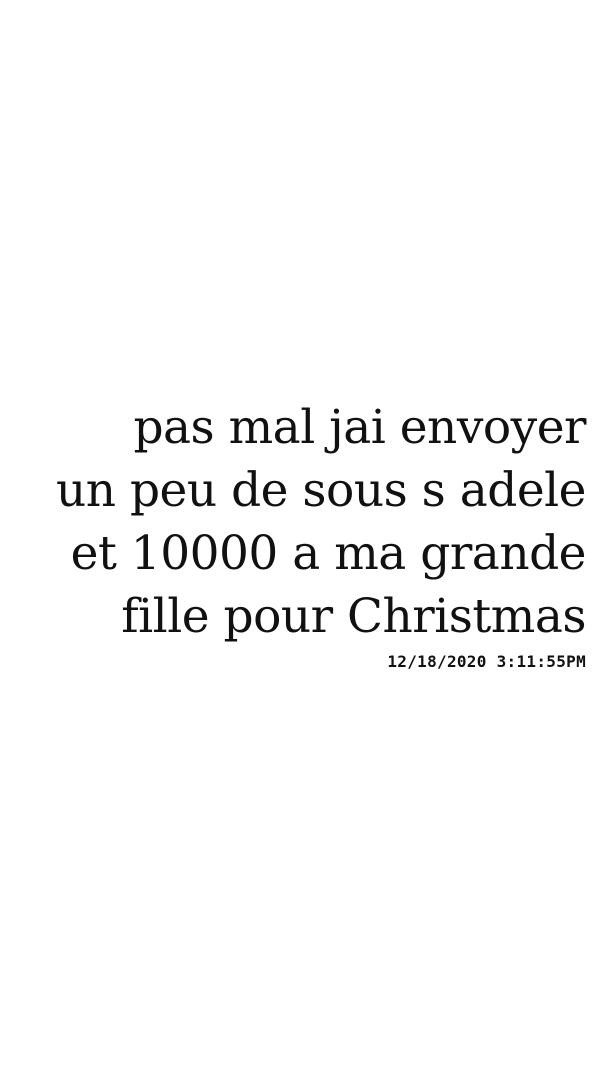  What do you see at coordinates (359, 427) in the screenshot?
I see `message-line-1: pas mal jai envoyer` at bounding box center [359, 427].